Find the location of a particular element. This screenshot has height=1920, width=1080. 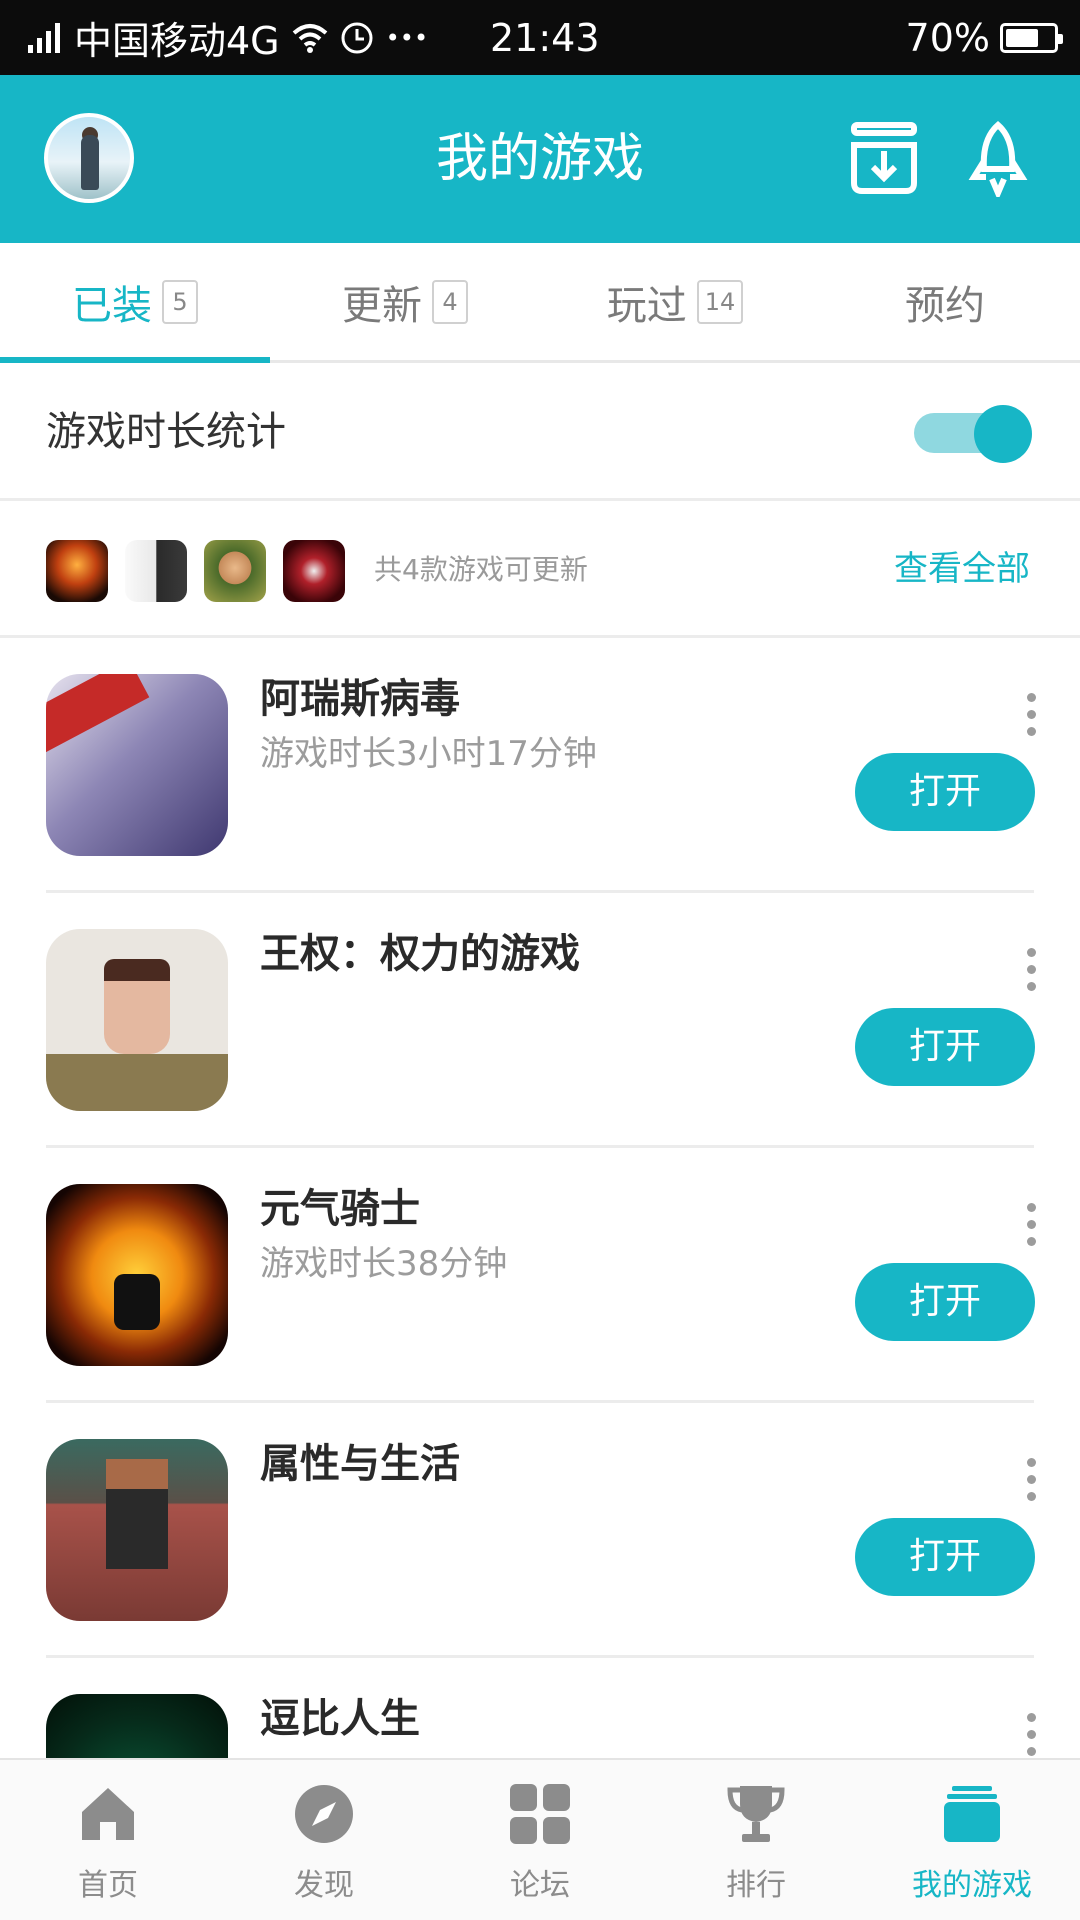

game-icon-banner is located at coordinates (98, 714).